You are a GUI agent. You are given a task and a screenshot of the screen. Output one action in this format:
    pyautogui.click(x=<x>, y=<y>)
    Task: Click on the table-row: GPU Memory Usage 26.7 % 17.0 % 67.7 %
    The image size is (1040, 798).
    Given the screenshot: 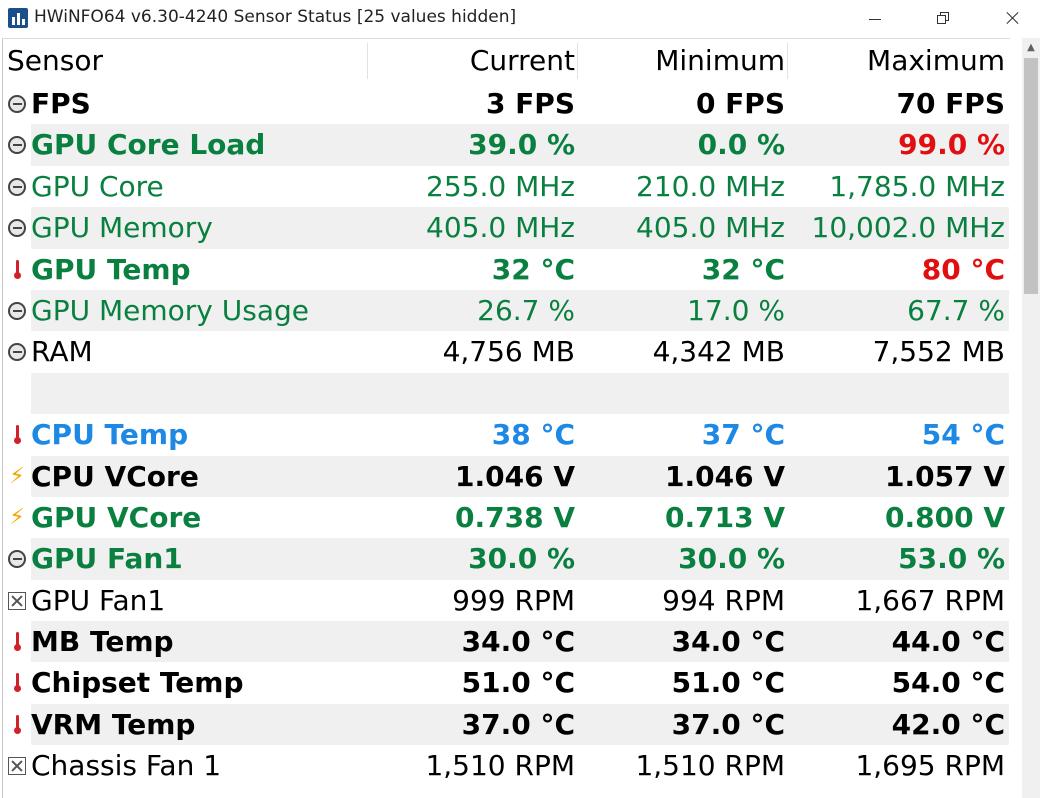 What is the action you would take?
    pyautogui.click(x=506, y=310)
    